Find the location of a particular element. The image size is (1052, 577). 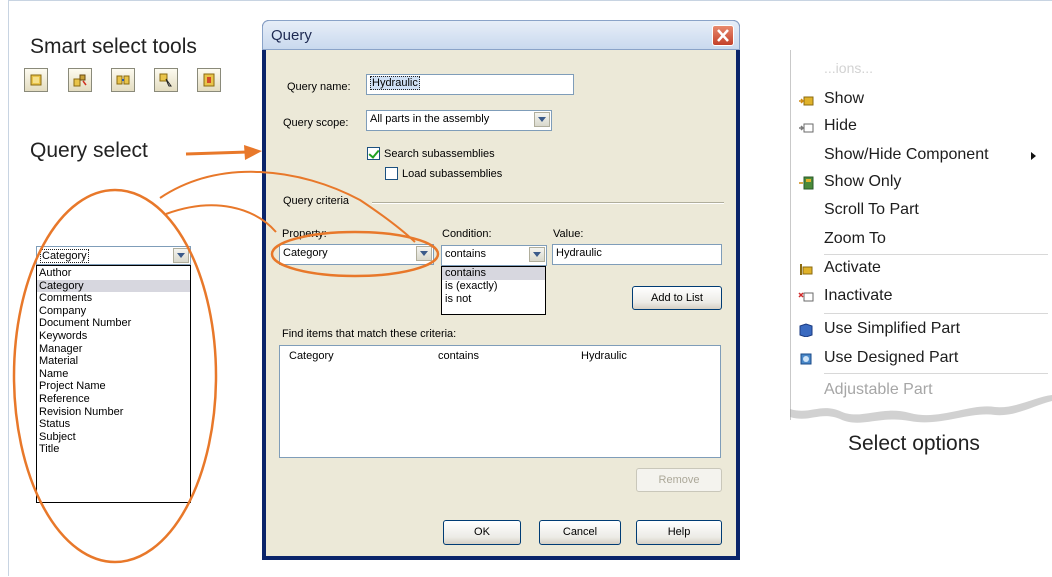

tool-select-component-button is located at coordinates (36, 80).